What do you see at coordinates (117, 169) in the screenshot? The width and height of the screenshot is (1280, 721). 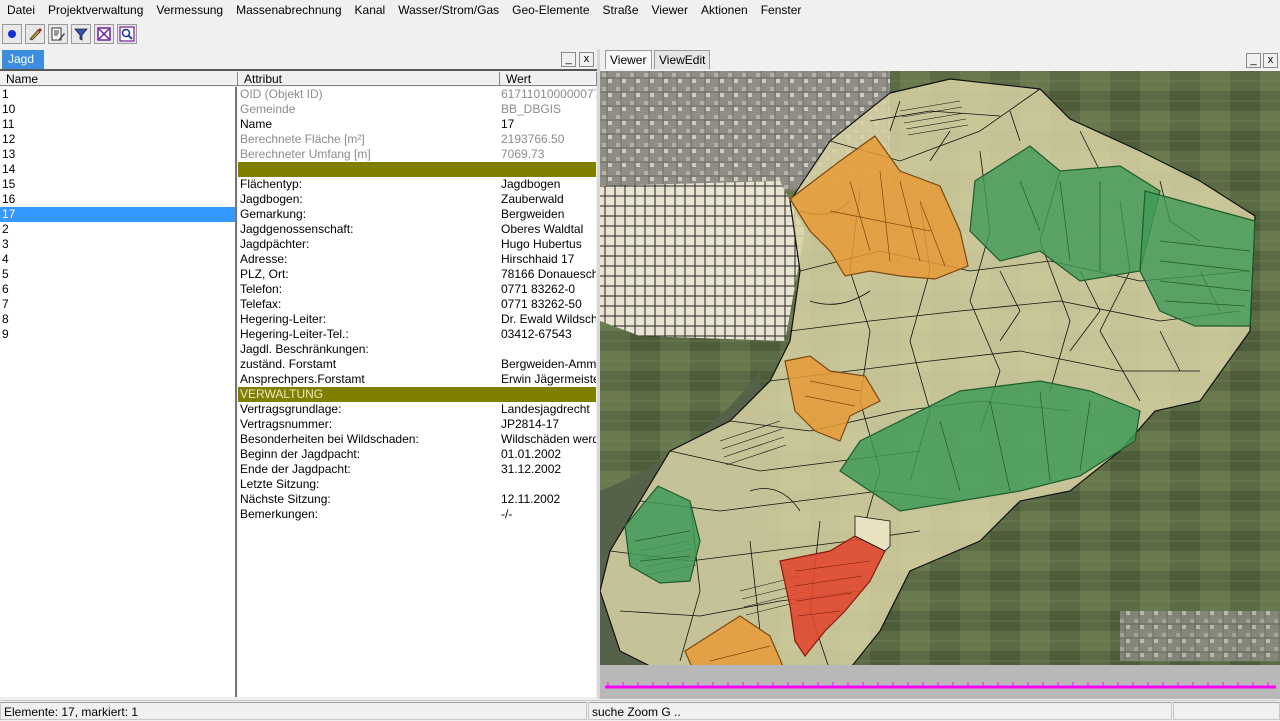 I see `list-item: 14` at bounding box center [117, 169].